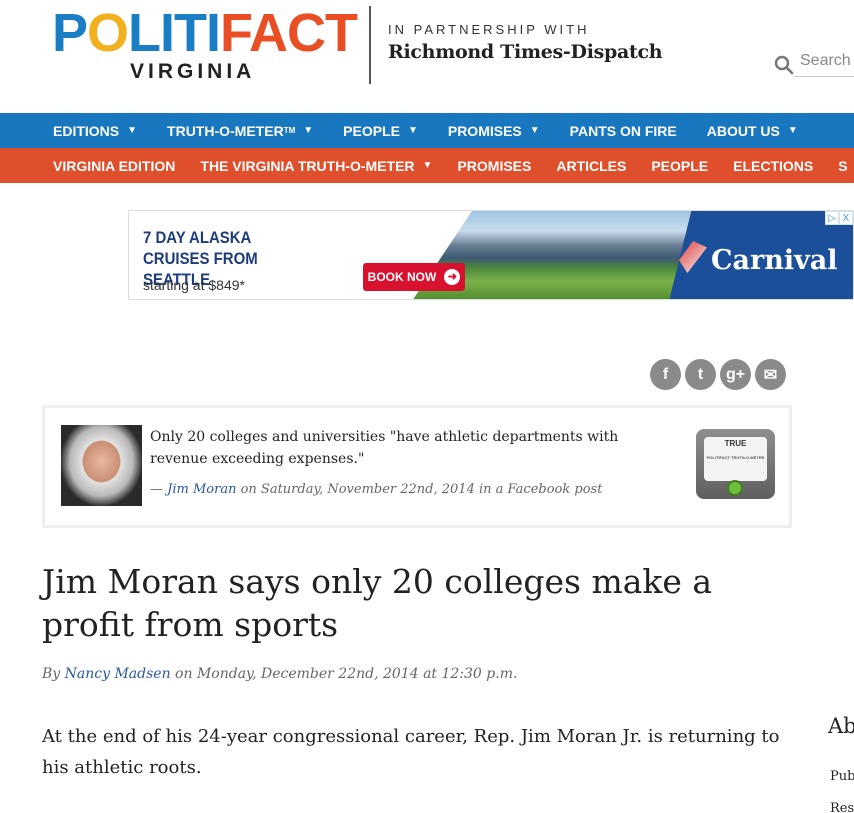 Image resolution: width=854 pixels, height=813 pixels. I want to click on truth-o-meter-badge: TRUE POLITIFACT TRUTH-O-METER, so click(735, 464).